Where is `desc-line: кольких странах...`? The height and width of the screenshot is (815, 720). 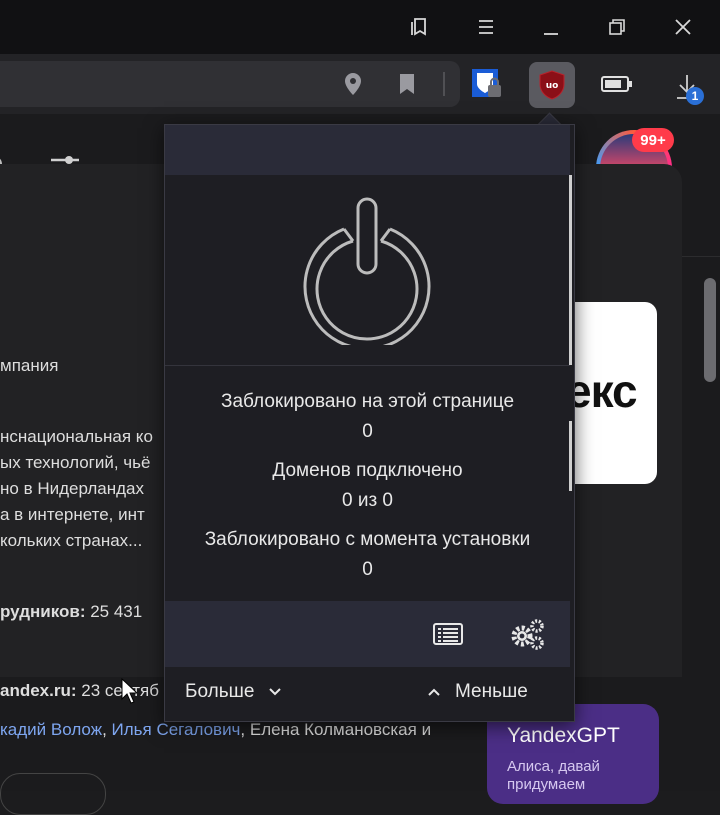
desc-line: кольких странах... is located at coordinates (71, 540).